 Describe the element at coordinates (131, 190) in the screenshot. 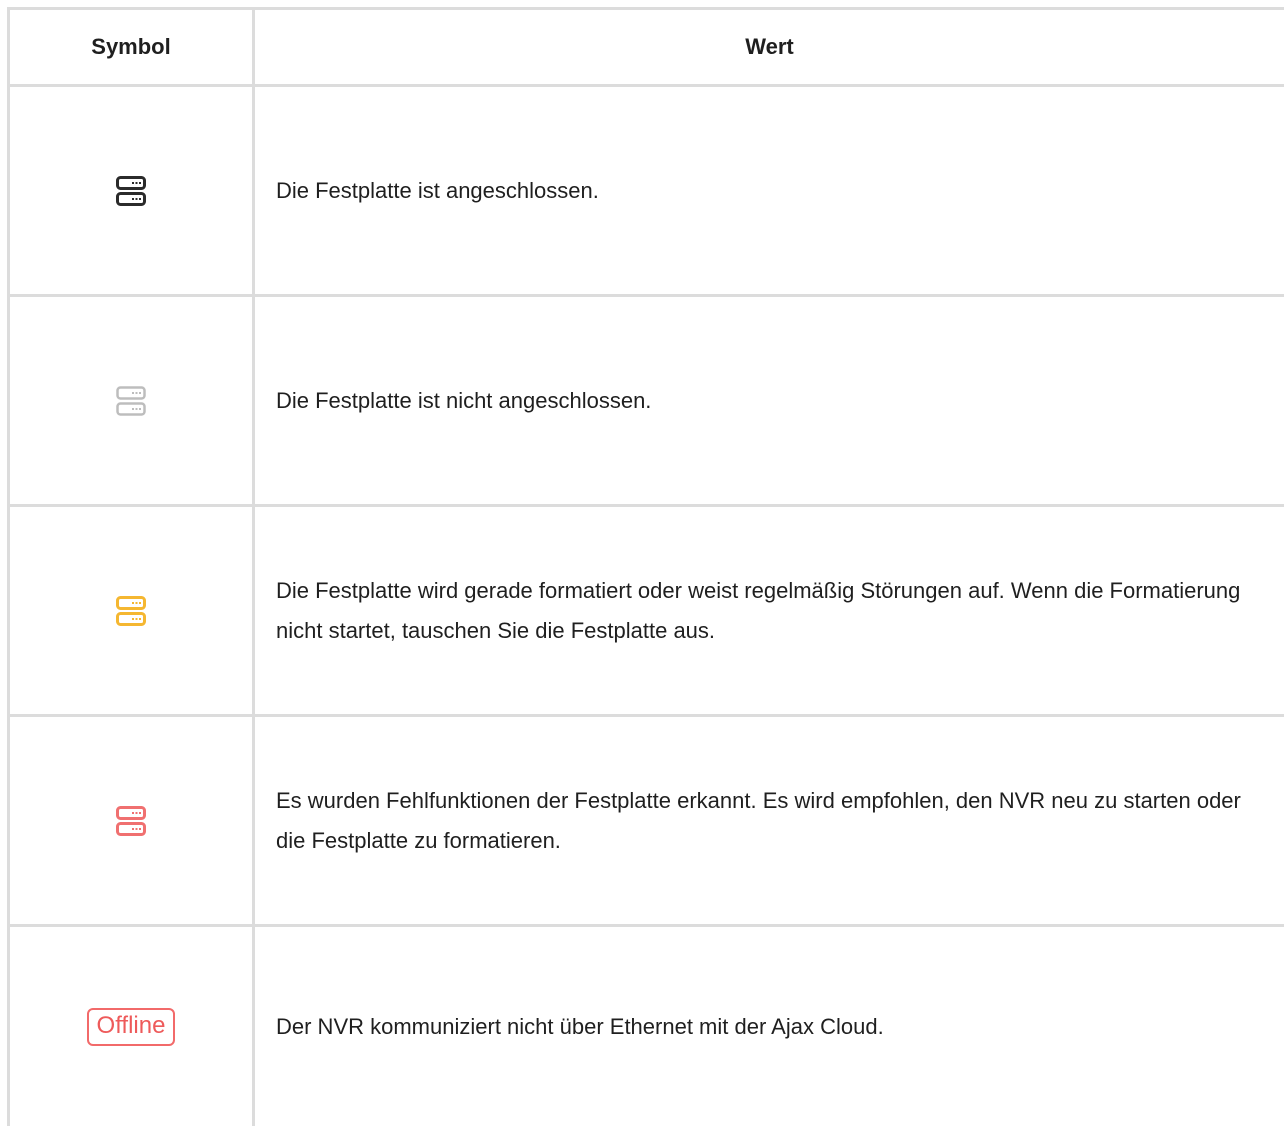

I see `hdd-connected-icon` at that location.